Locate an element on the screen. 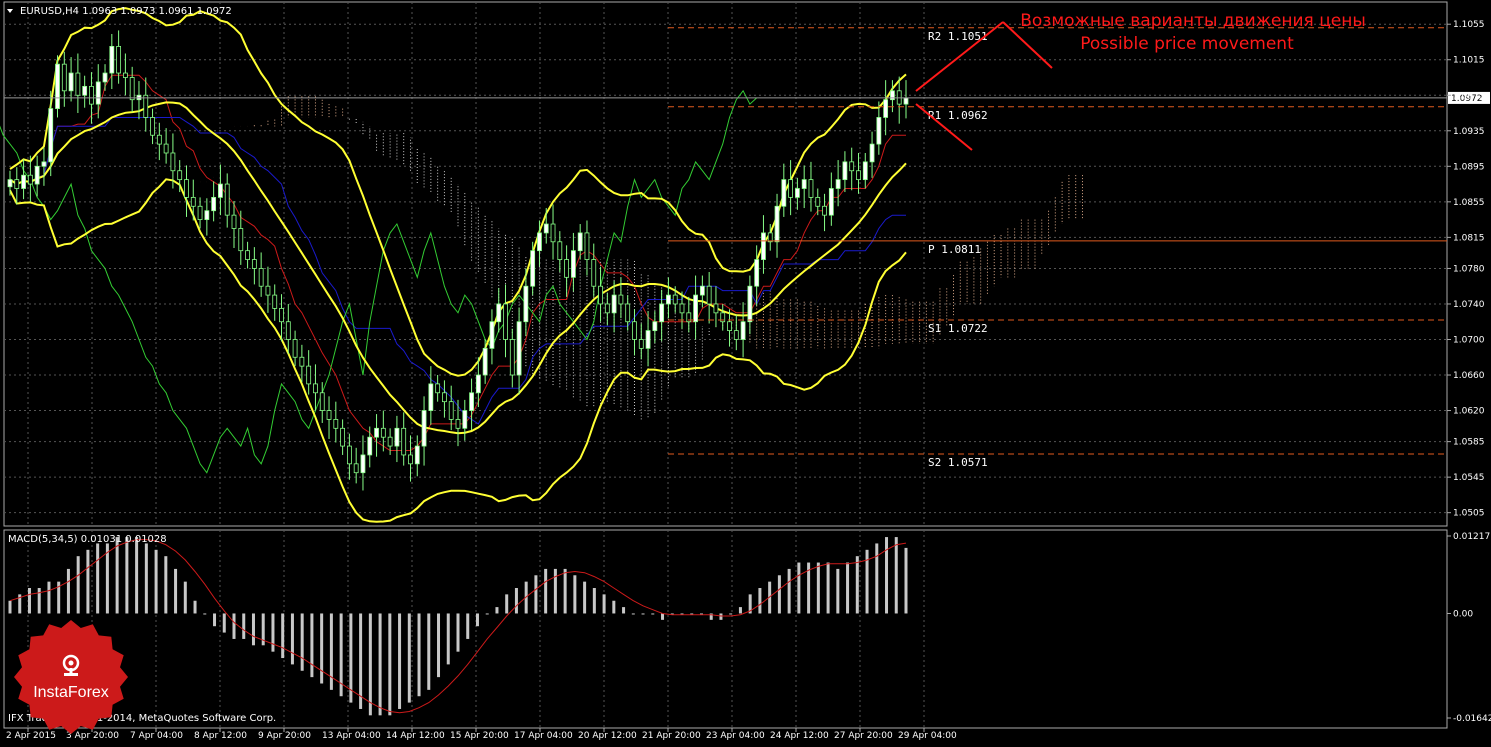 The width and height of the screenshot is (1491, 747). x-tick-label: 14 Apr 12:00 is located at coordinates (415, 736).